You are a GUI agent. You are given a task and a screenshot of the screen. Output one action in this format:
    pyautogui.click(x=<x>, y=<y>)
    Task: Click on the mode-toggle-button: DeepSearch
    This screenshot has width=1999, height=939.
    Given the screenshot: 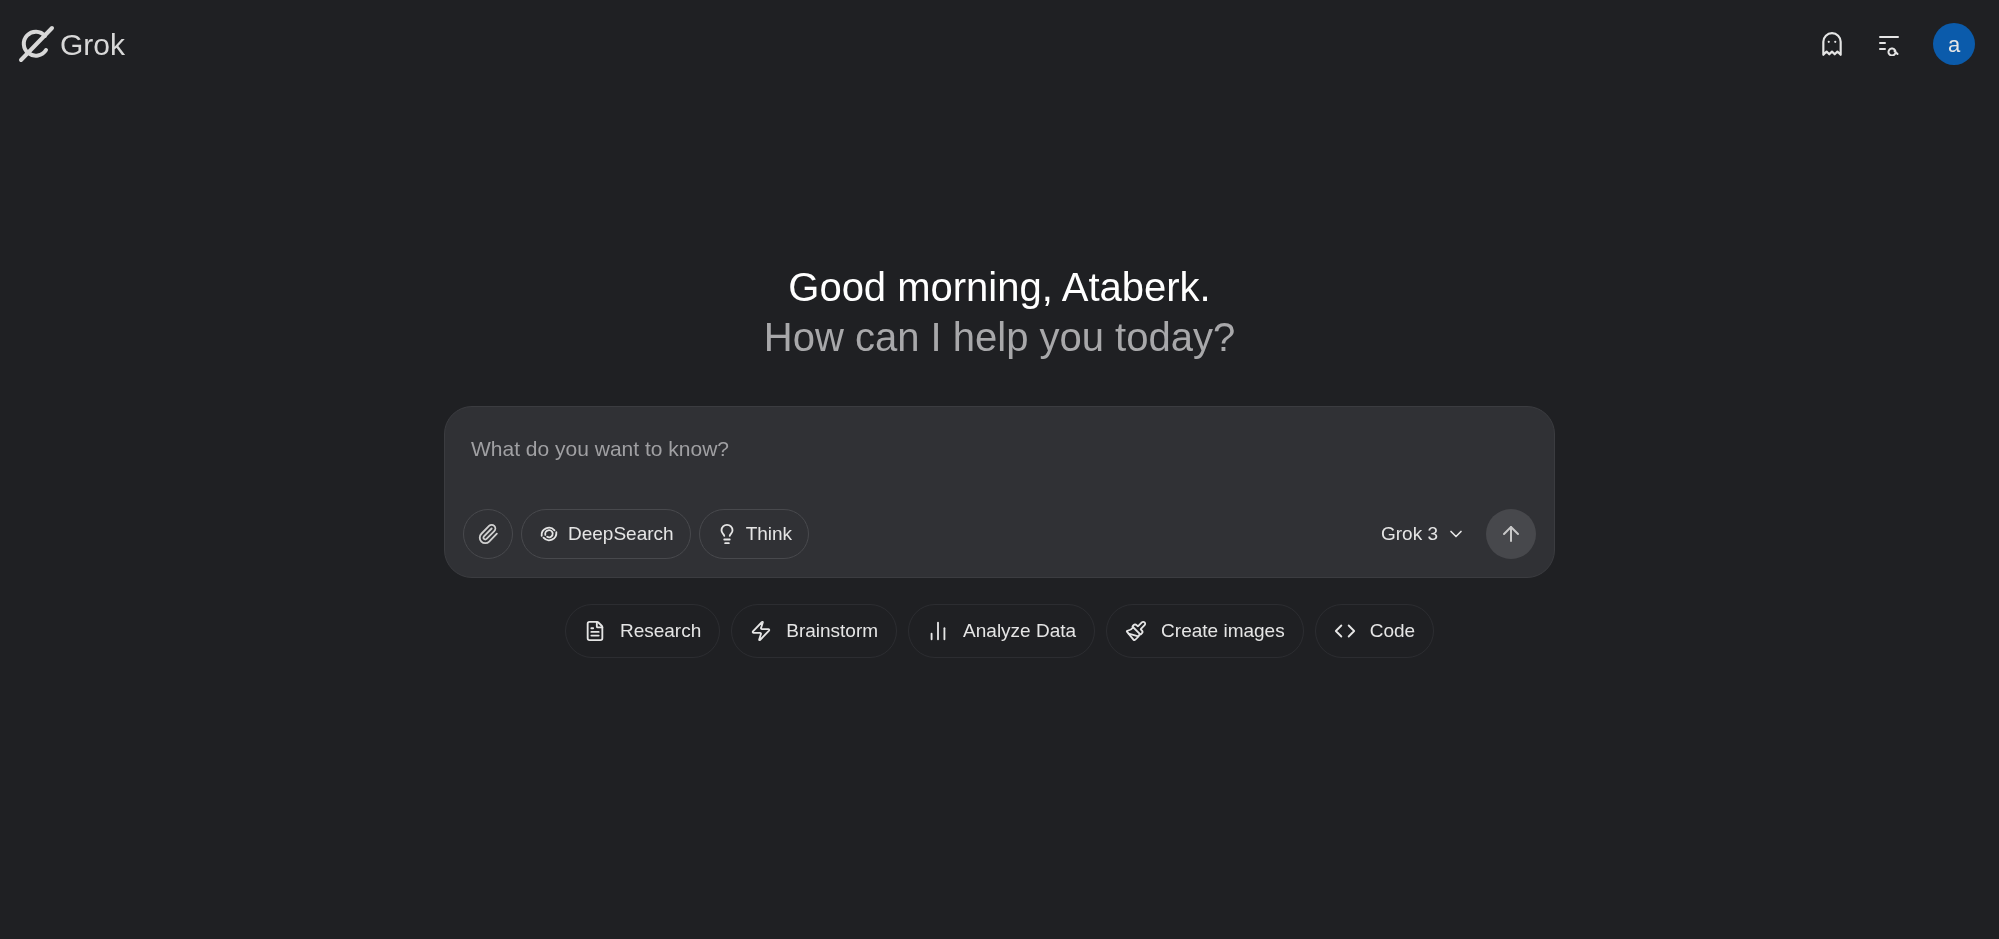 What is the action you would take?
    pyautogui.click(x=606, y=534)
    